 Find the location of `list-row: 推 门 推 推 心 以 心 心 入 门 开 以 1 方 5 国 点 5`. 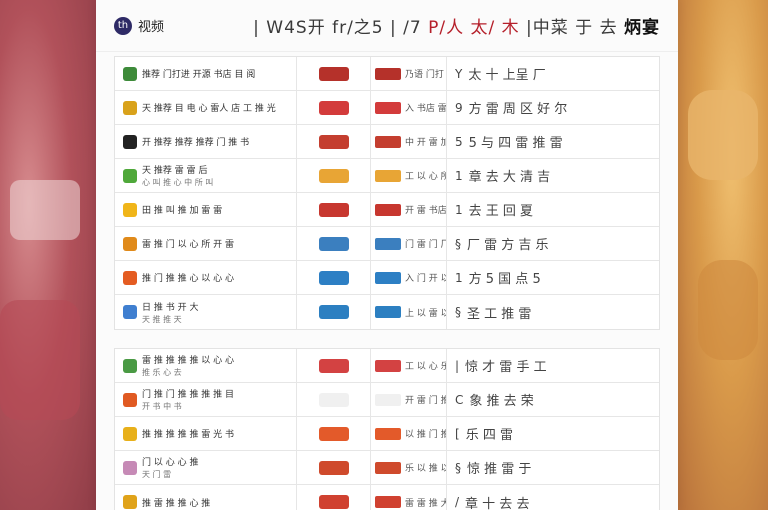

list-row: 推 门 推 推 心 以 心 心 入 门 开 以 1 方 5 国 点 5 is located at coordinates (387, 278).